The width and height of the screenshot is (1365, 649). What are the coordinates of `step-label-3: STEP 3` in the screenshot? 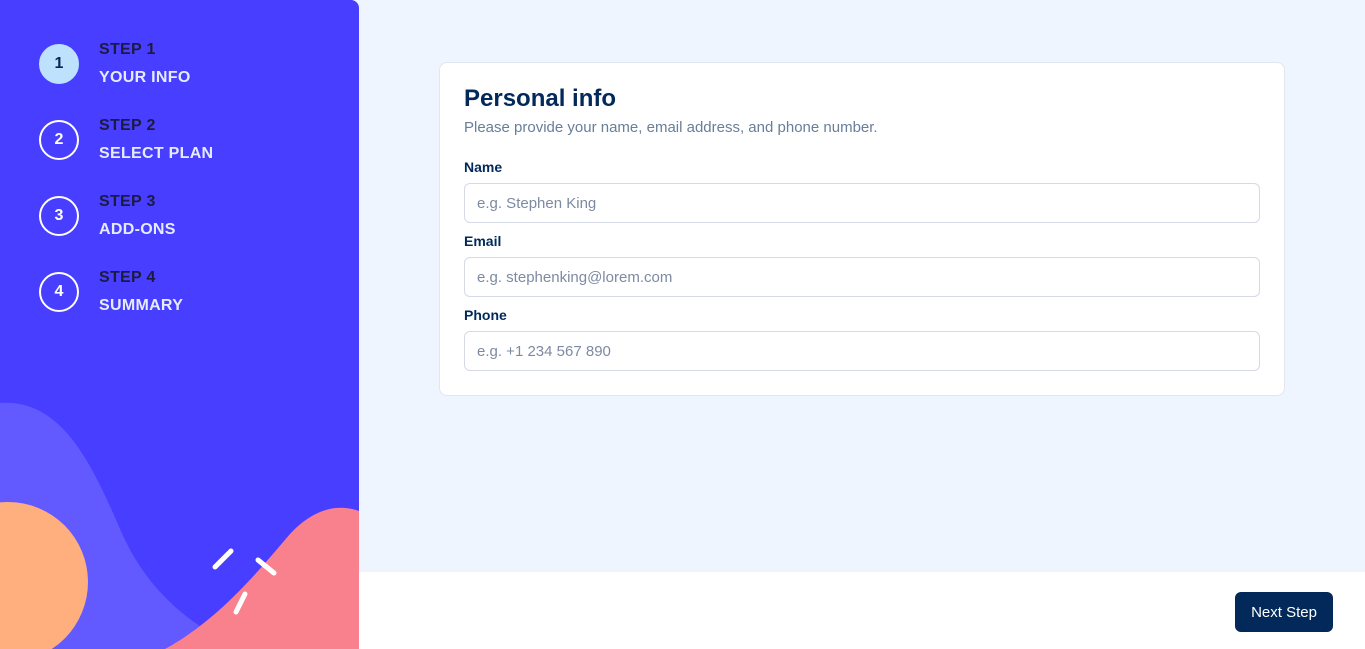 It's located at (127, 201).